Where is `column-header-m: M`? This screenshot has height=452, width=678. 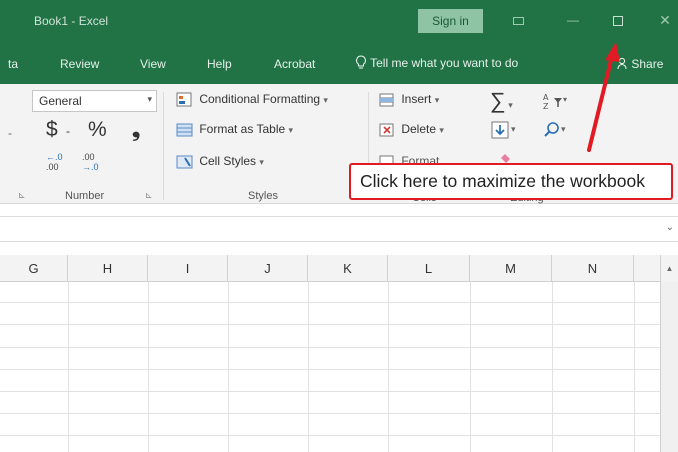
column-header-m: M is located at coordinates (511, 268).